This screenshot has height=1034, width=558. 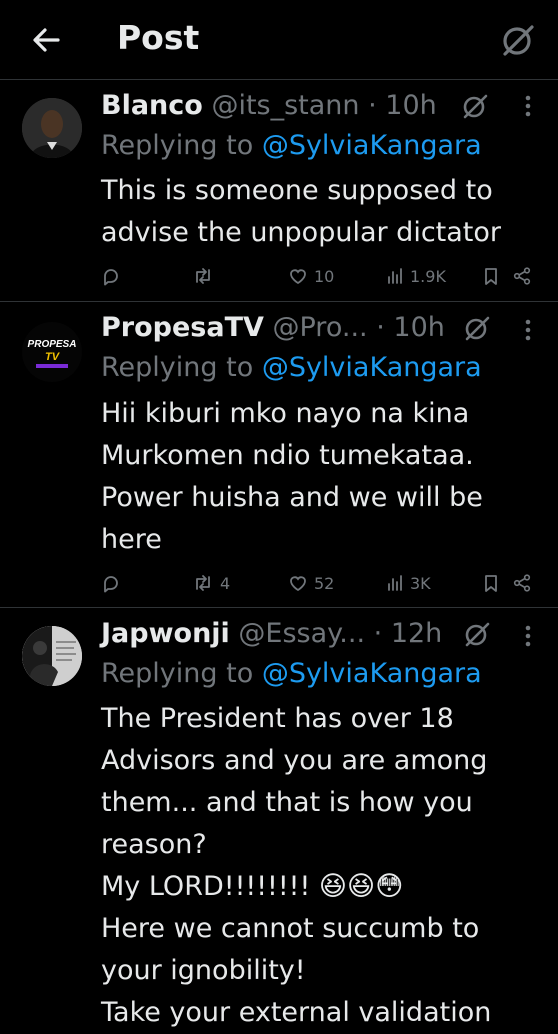 I want to click on views-button: 3K, so click(x=408, y=583).